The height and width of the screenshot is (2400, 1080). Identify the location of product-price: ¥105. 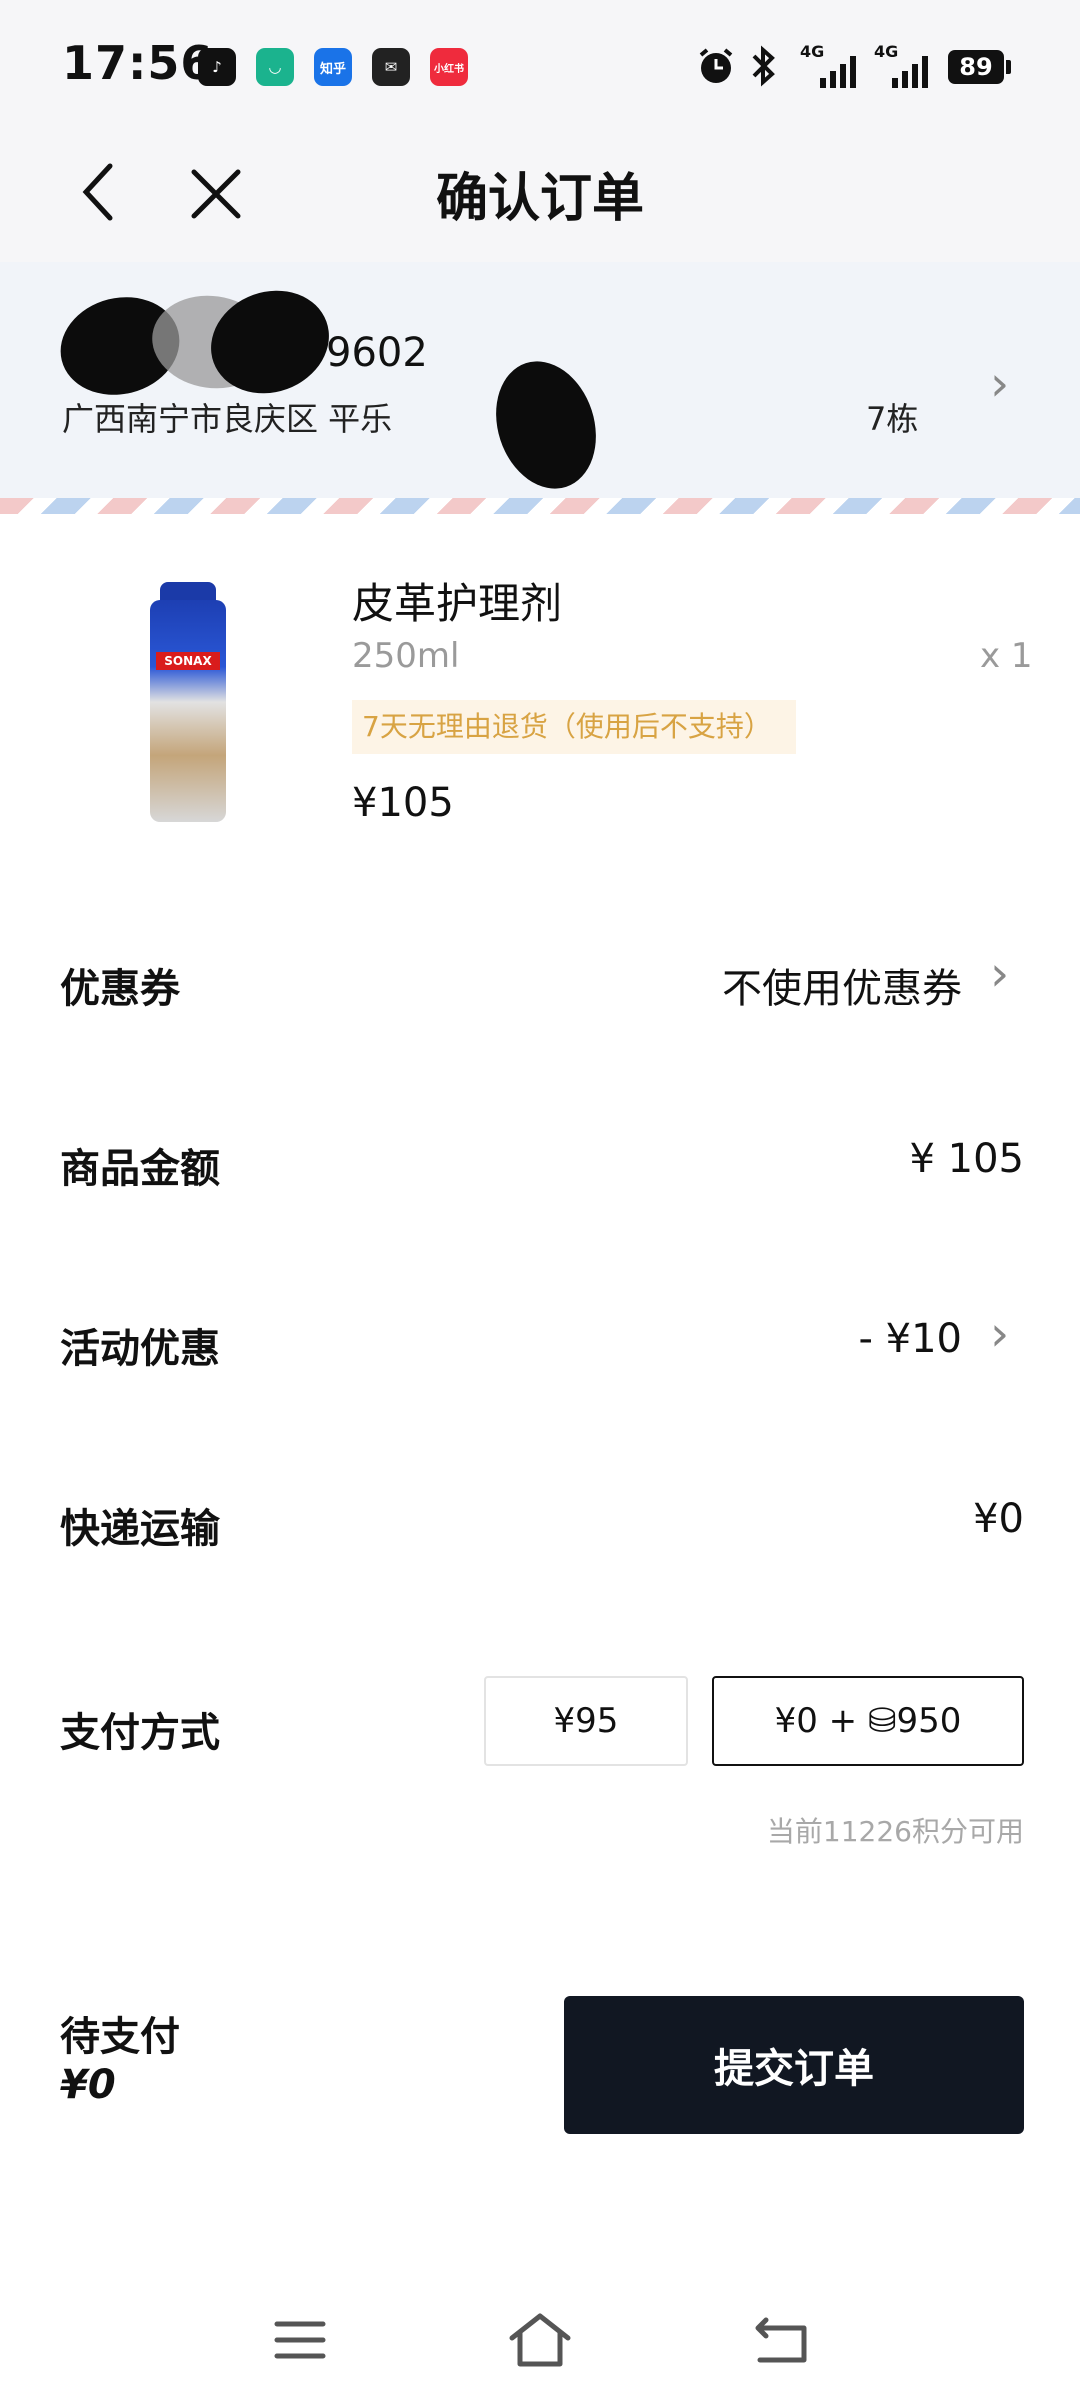
(403, 803).